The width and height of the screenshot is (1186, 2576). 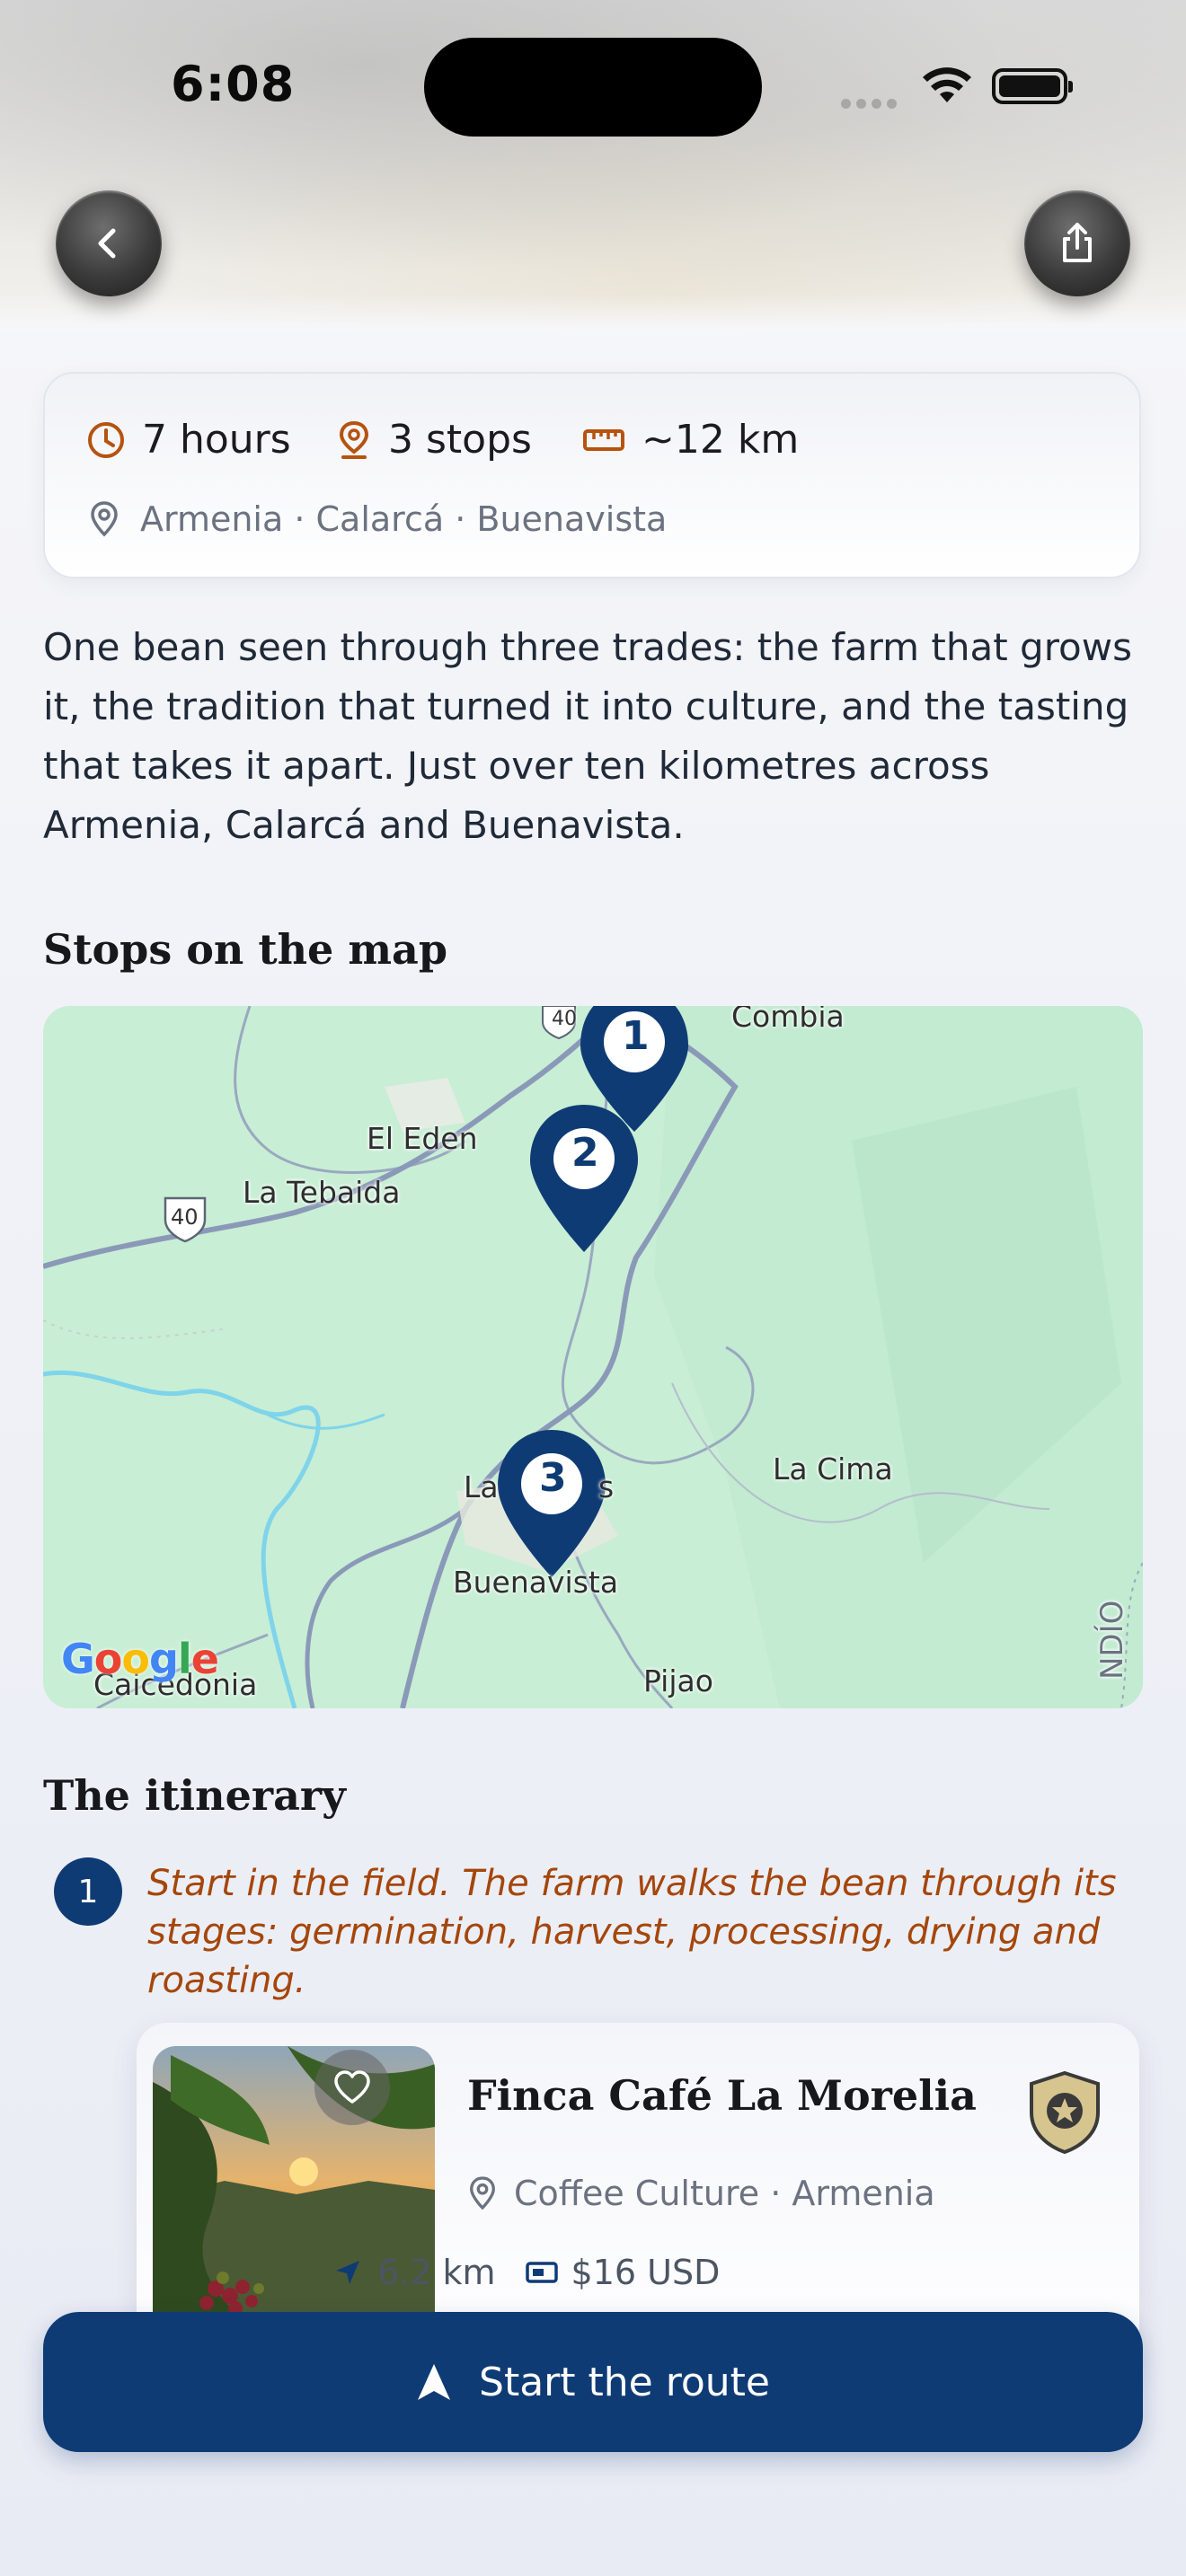 What do you see at coordinates (436, 2272) in the screenshot?
I see `place-distance: 6.2 km` at bounding box center [436, 2272].